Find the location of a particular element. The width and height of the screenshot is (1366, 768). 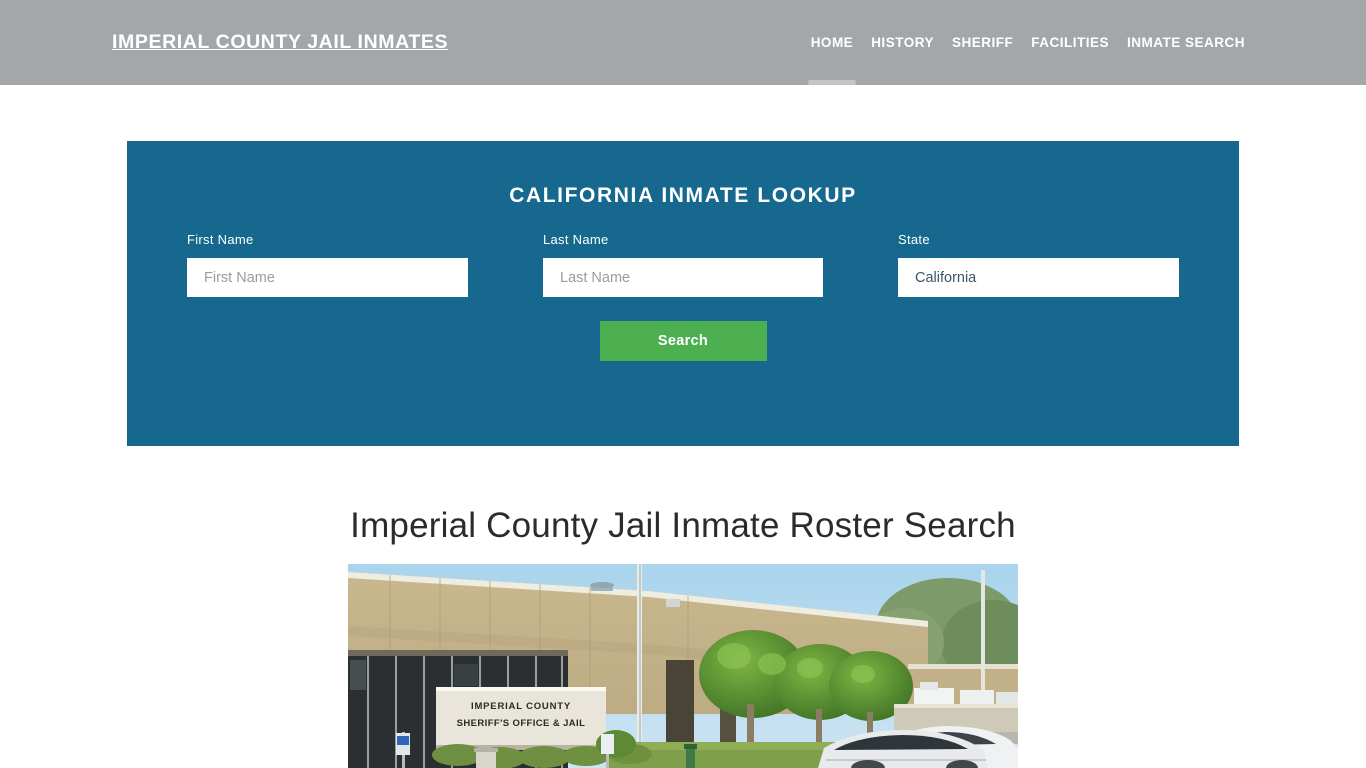

last-name-field-group: Last Name is located at coordinates (683, 264).